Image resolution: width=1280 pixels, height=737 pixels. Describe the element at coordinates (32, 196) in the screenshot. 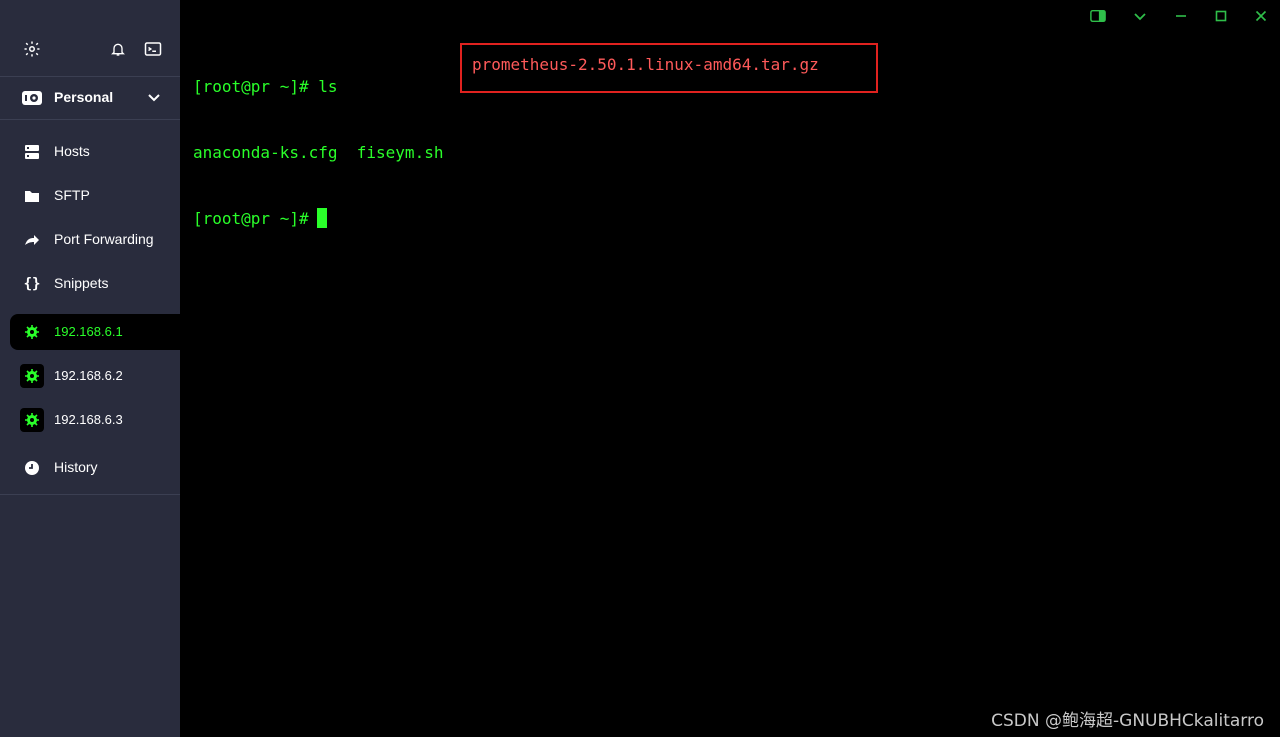

I see `folder-icon` at that location.